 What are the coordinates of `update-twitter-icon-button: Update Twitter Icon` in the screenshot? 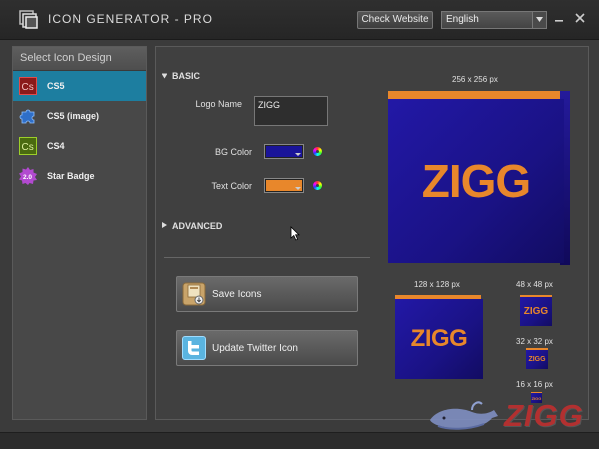 It's located at (267, 348).